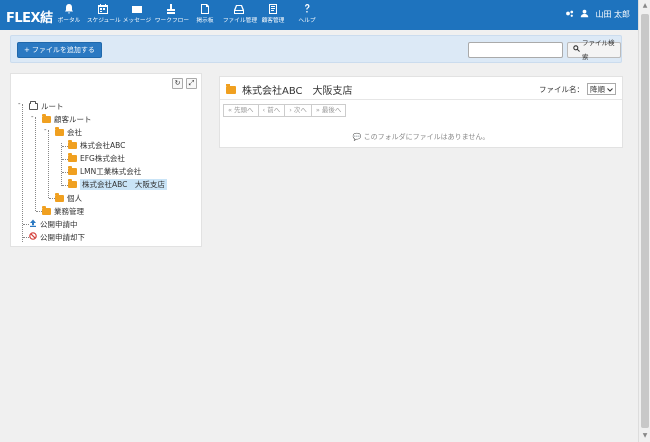 The width and height of the screenshot is (650, 442). I want to click on file-search-button: ファイル検索, so click(594, 50).